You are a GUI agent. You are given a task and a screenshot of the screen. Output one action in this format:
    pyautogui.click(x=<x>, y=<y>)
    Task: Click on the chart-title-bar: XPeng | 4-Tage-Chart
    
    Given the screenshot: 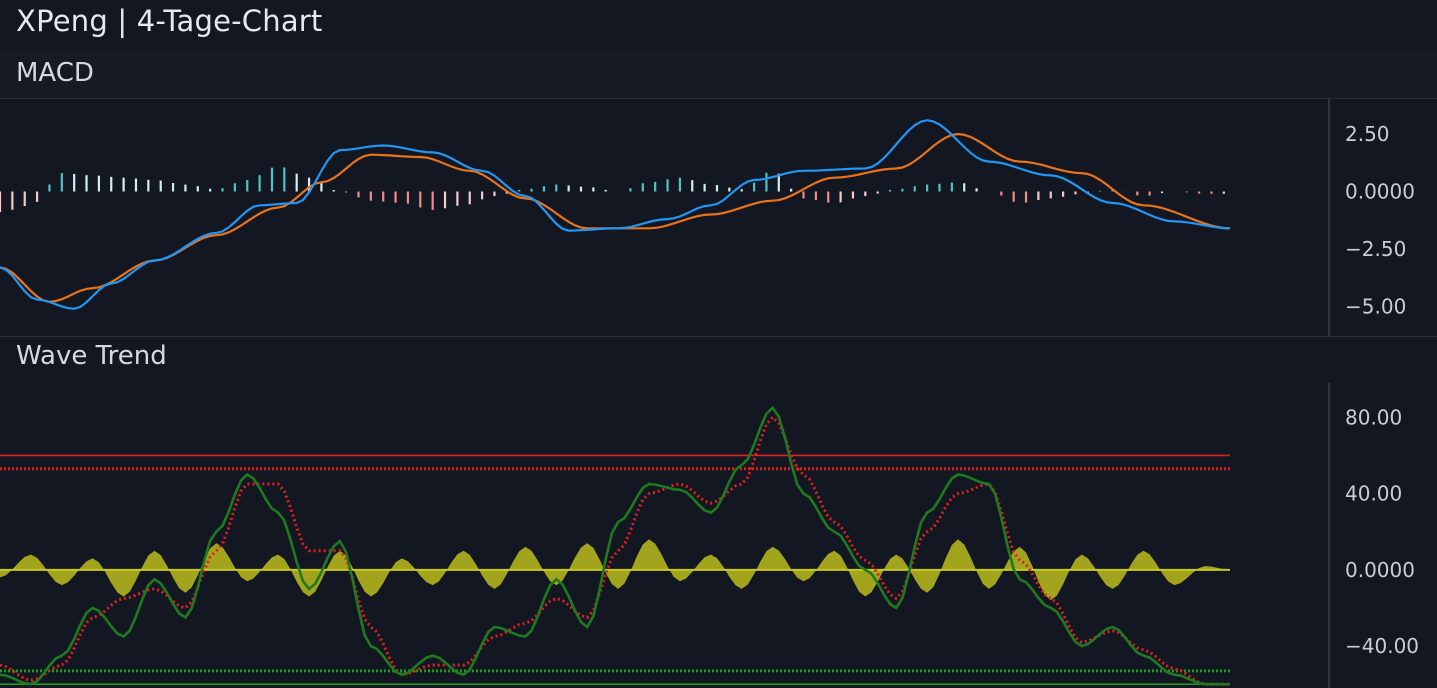 What is the action you would take?
    pyautogui.click(x=718, y=25)
    